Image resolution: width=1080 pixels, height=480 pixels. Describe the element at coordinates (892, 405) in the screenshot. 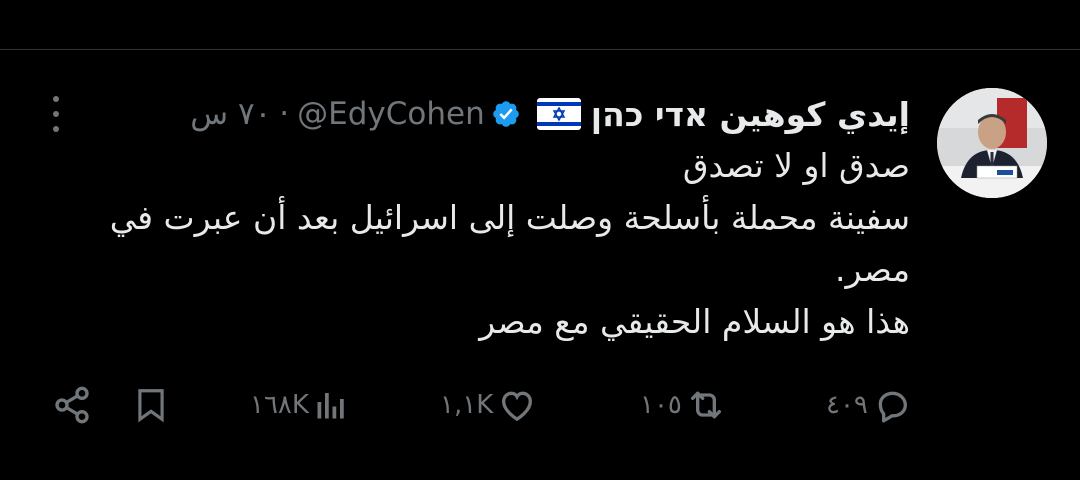

I see `reply-icon` at that location.